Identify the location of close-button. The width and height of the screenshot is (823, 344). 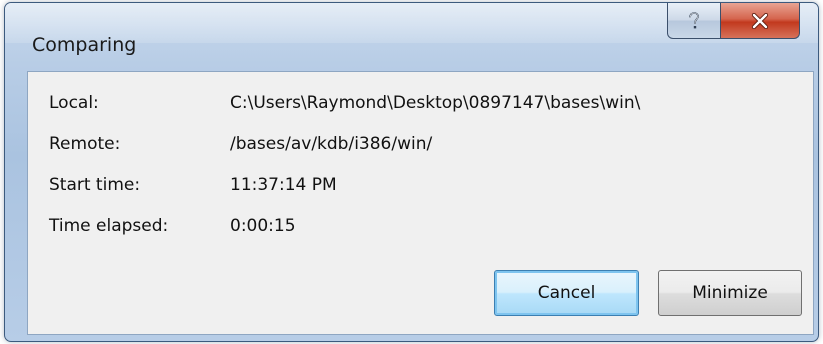
(760, 21).